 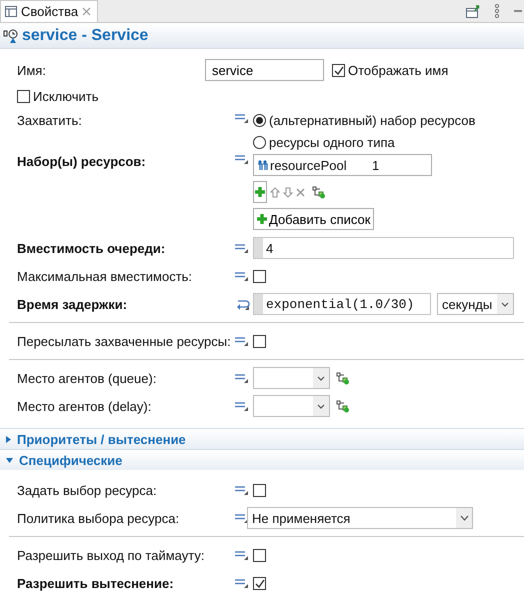 I want to click on radio-label: ресурсы одного типа, so click(x=332, y=142).